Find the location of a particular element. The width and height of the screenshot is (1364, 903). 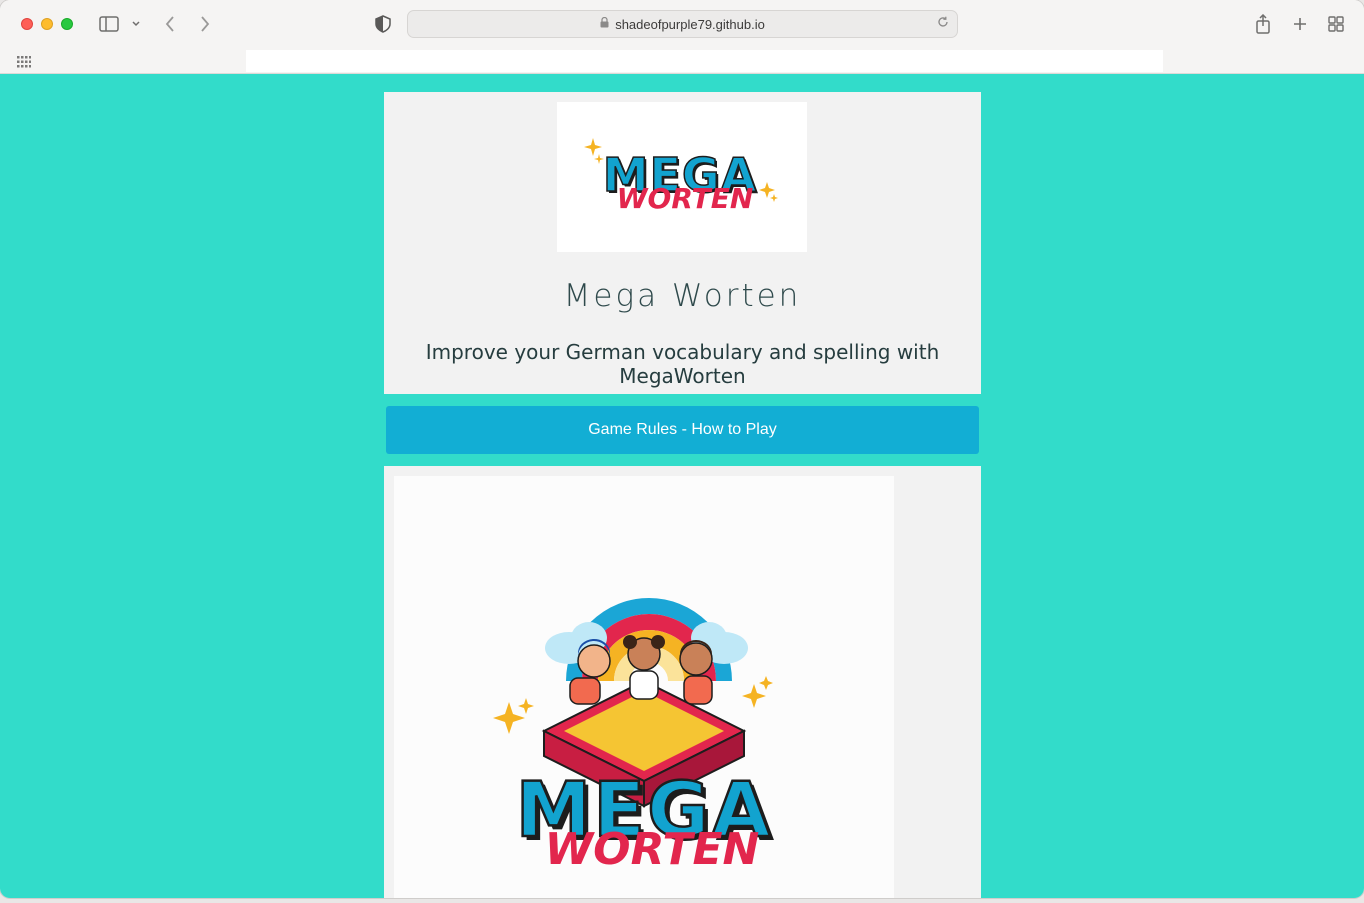

address-bar: shadeofpurple79.github.io is located at coordinates (682, 24).